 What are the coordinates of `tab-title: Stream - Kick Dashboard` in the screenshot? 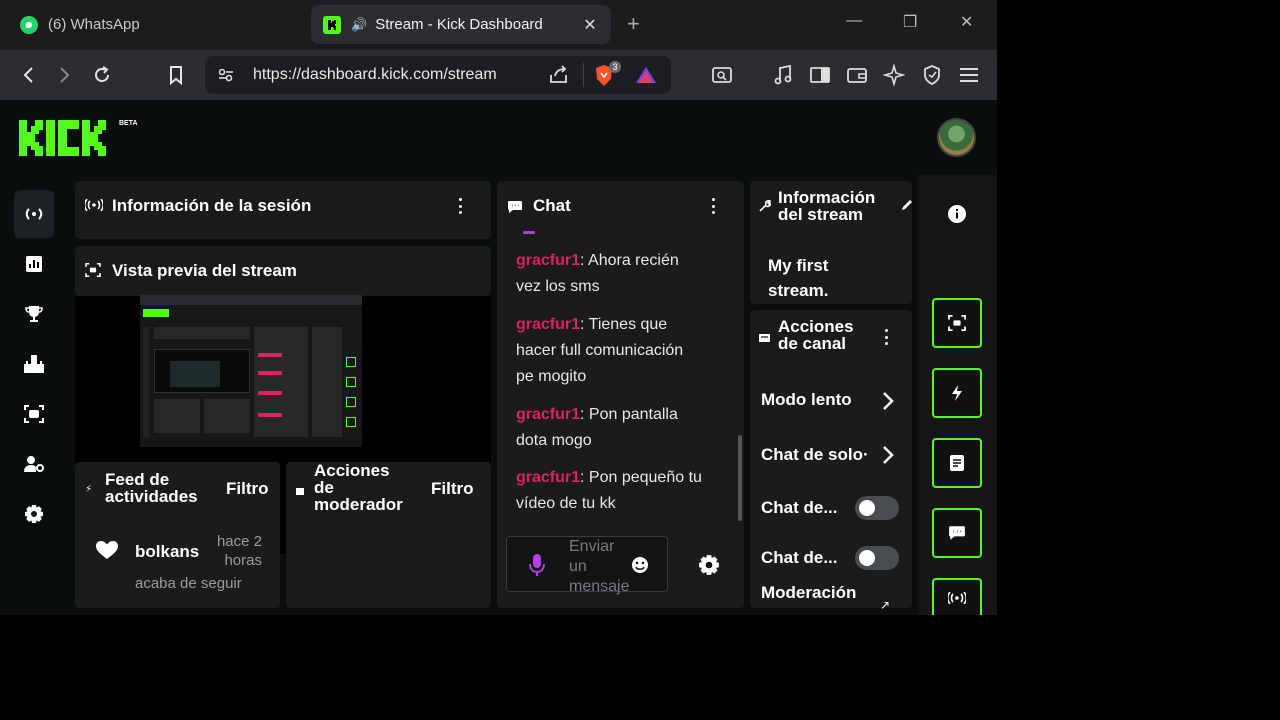 It's located at (459, 24).